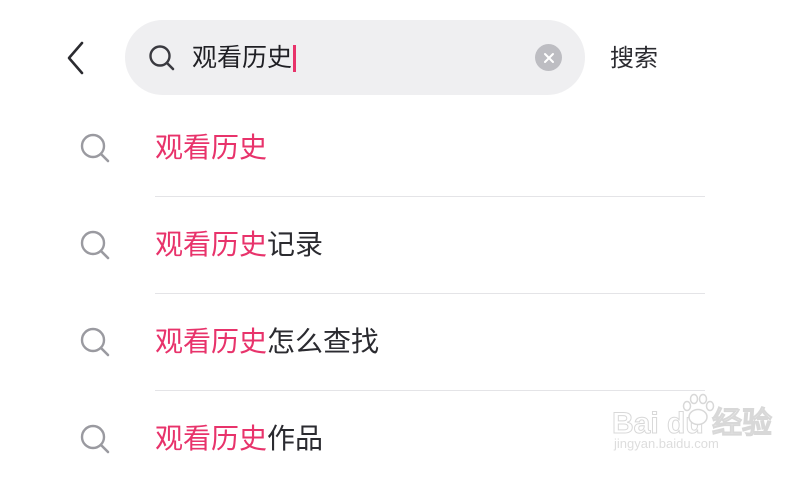 The width and height of the screenshot is (805, 478). Describe the element at coordinates (295, 58) in the screenshot. I see `text-caret` at that location.